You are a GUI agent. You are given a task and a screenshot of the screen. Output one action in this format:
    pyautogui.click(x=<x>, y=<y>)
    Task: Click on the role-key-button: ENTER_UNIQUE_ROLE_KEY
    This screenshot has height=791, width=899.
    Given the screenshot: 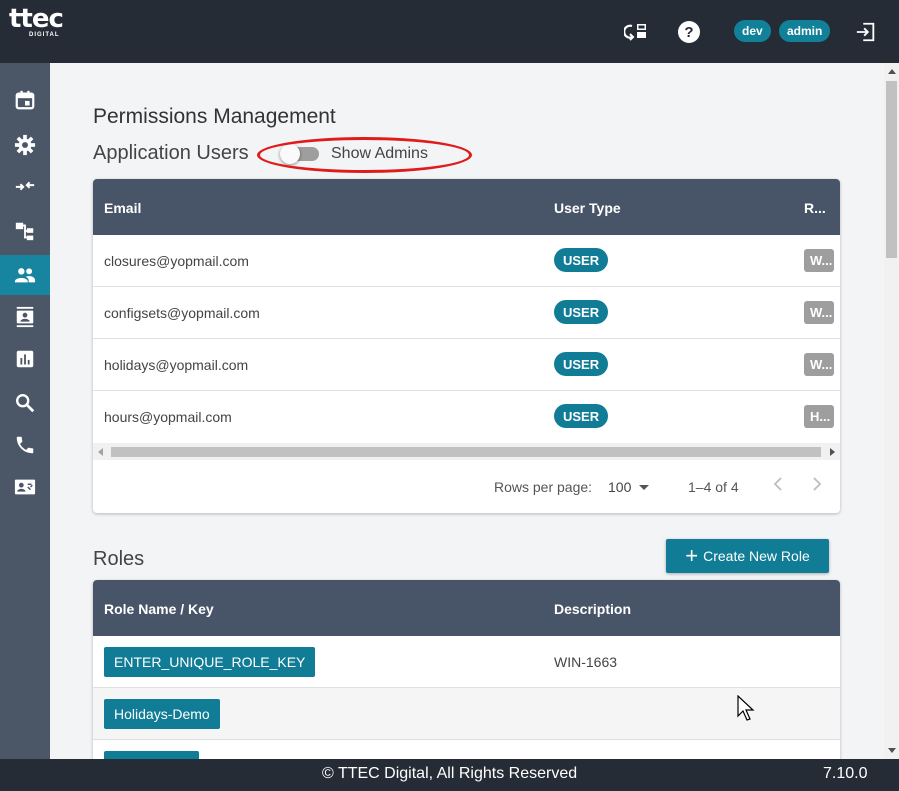 What is the action you would take?
    pyautogui.click(x=210, y=662)
    